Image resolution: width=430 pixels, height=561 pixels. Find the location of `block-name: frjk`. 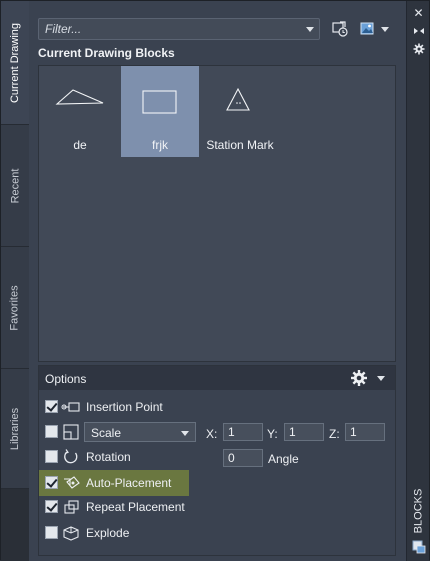

block-name: frjk is located at coordinates (160, 145).